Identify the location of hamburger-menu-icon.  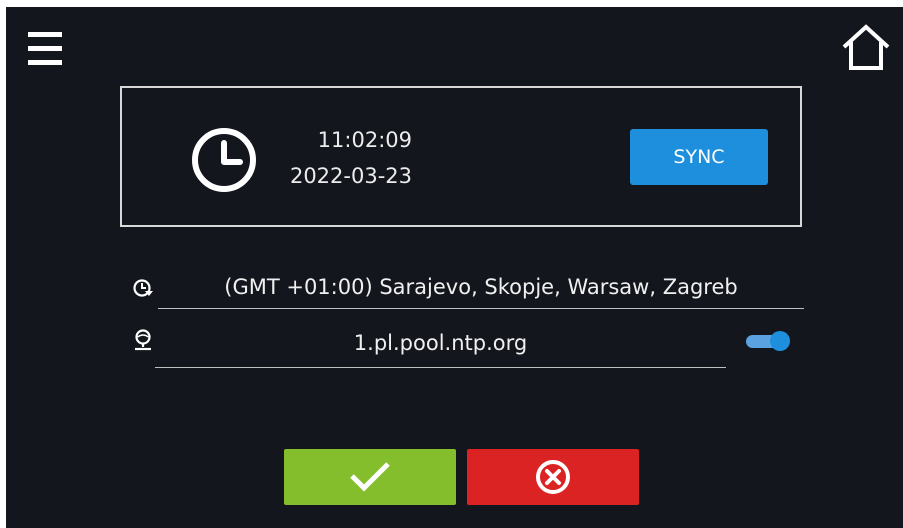
(45, 49).